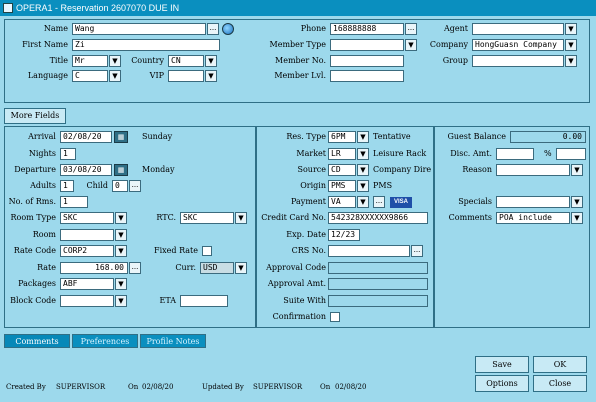 The height and width of the screenshot is (402, 596). What do you see at coordinates (502, 364) in the screenshot?
I see `save-button: Save` at bounding box center [502, 364].